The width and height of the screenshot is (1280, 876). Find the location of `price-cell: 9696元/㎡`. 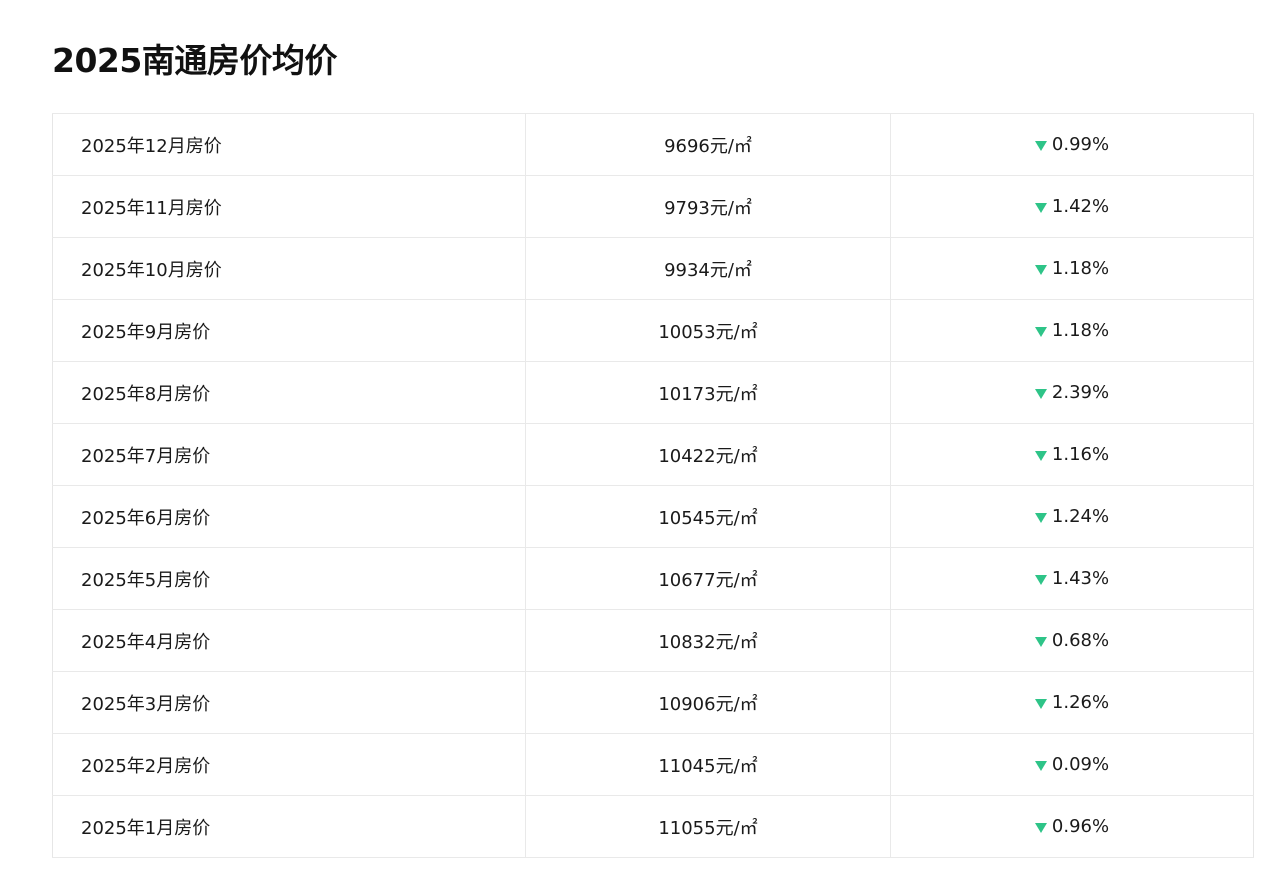

price-cell: 9696元/㎡ is located at coordinates (708, 144).